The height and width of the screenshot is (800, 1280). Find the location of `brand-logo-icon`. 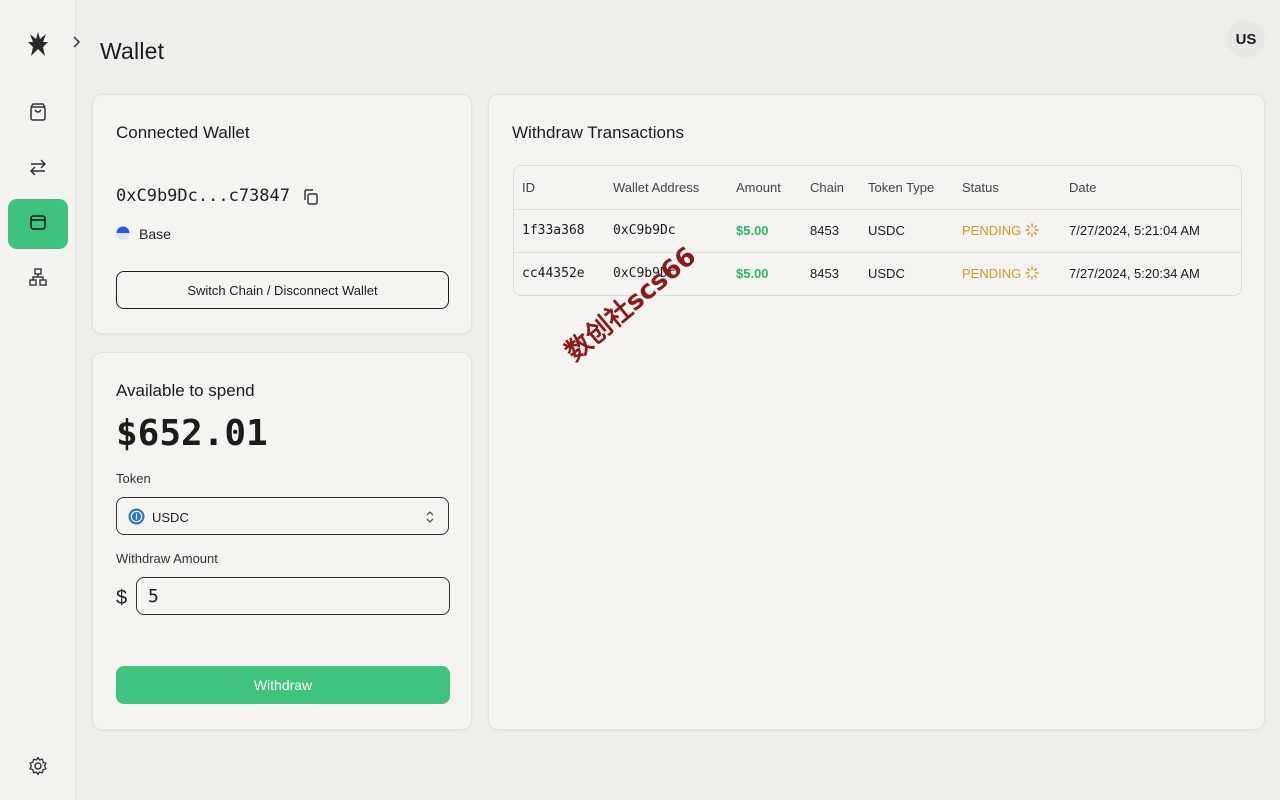

brand-logo-icon is located at coordinates (38, 44).